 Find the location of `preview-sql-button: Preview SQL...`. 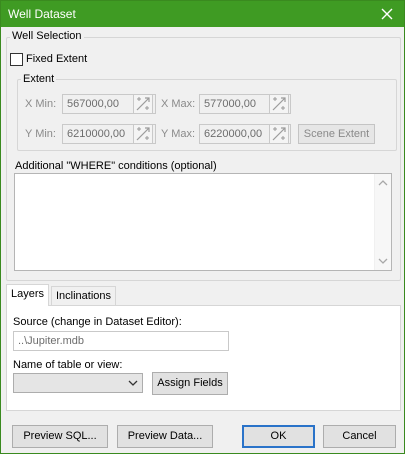

preview-sql-button: Preview SQL... is located at coordinates (60, 436).